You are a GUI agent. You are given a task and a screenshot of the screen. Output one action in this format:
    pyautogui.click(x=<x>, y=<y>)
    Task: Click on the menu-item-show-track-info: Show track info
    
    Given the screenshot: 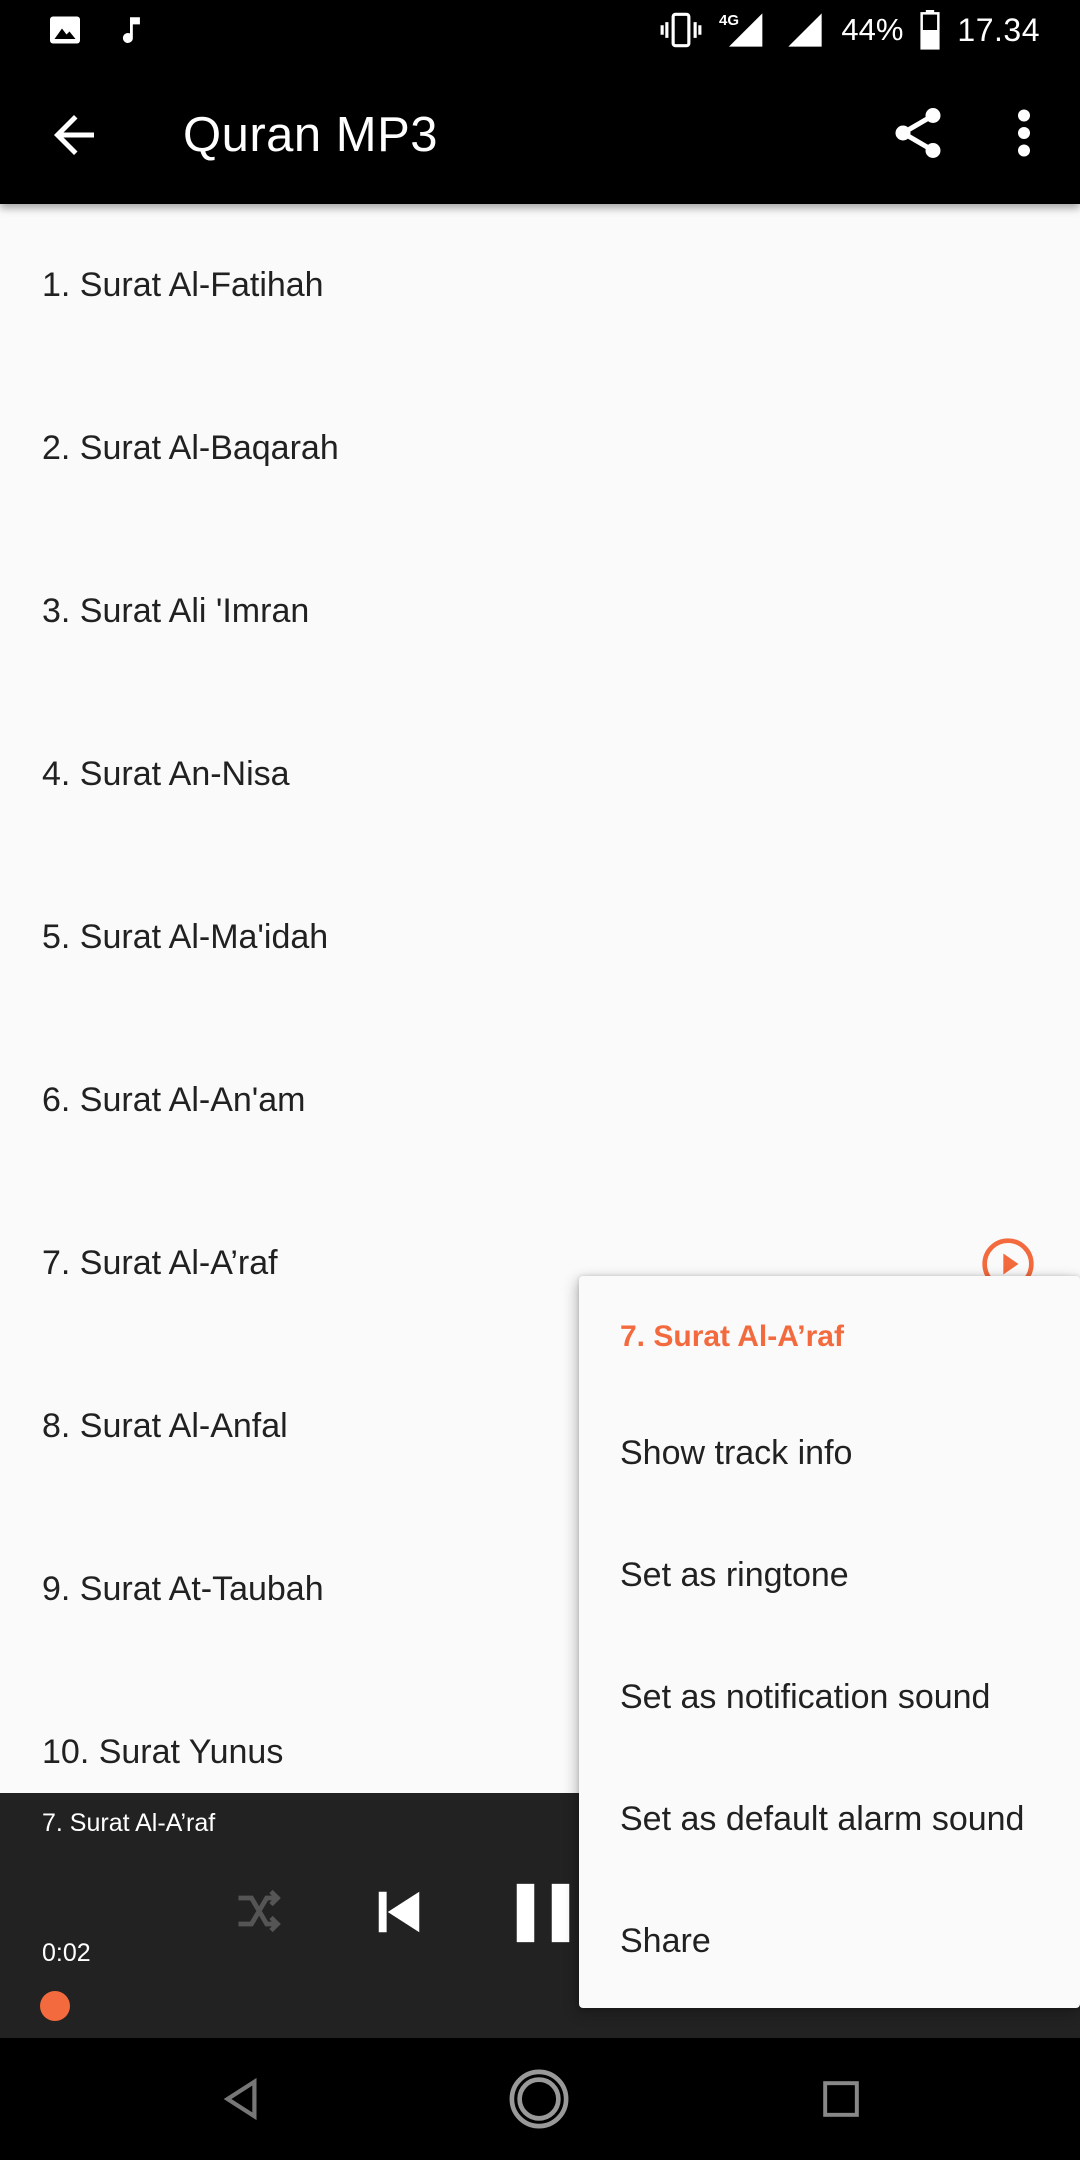 What is the action you would take?
    pyautogui.click(x=736, y=1453)
    